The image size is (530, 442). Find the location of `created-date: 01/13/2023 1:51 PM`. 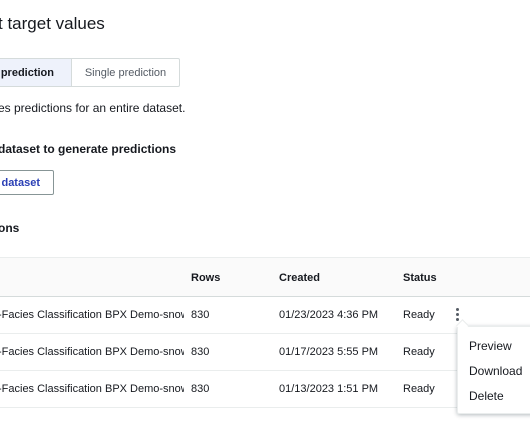

created-date: 01/13/2023 1:51 PM is located at coordinates (329, 389).